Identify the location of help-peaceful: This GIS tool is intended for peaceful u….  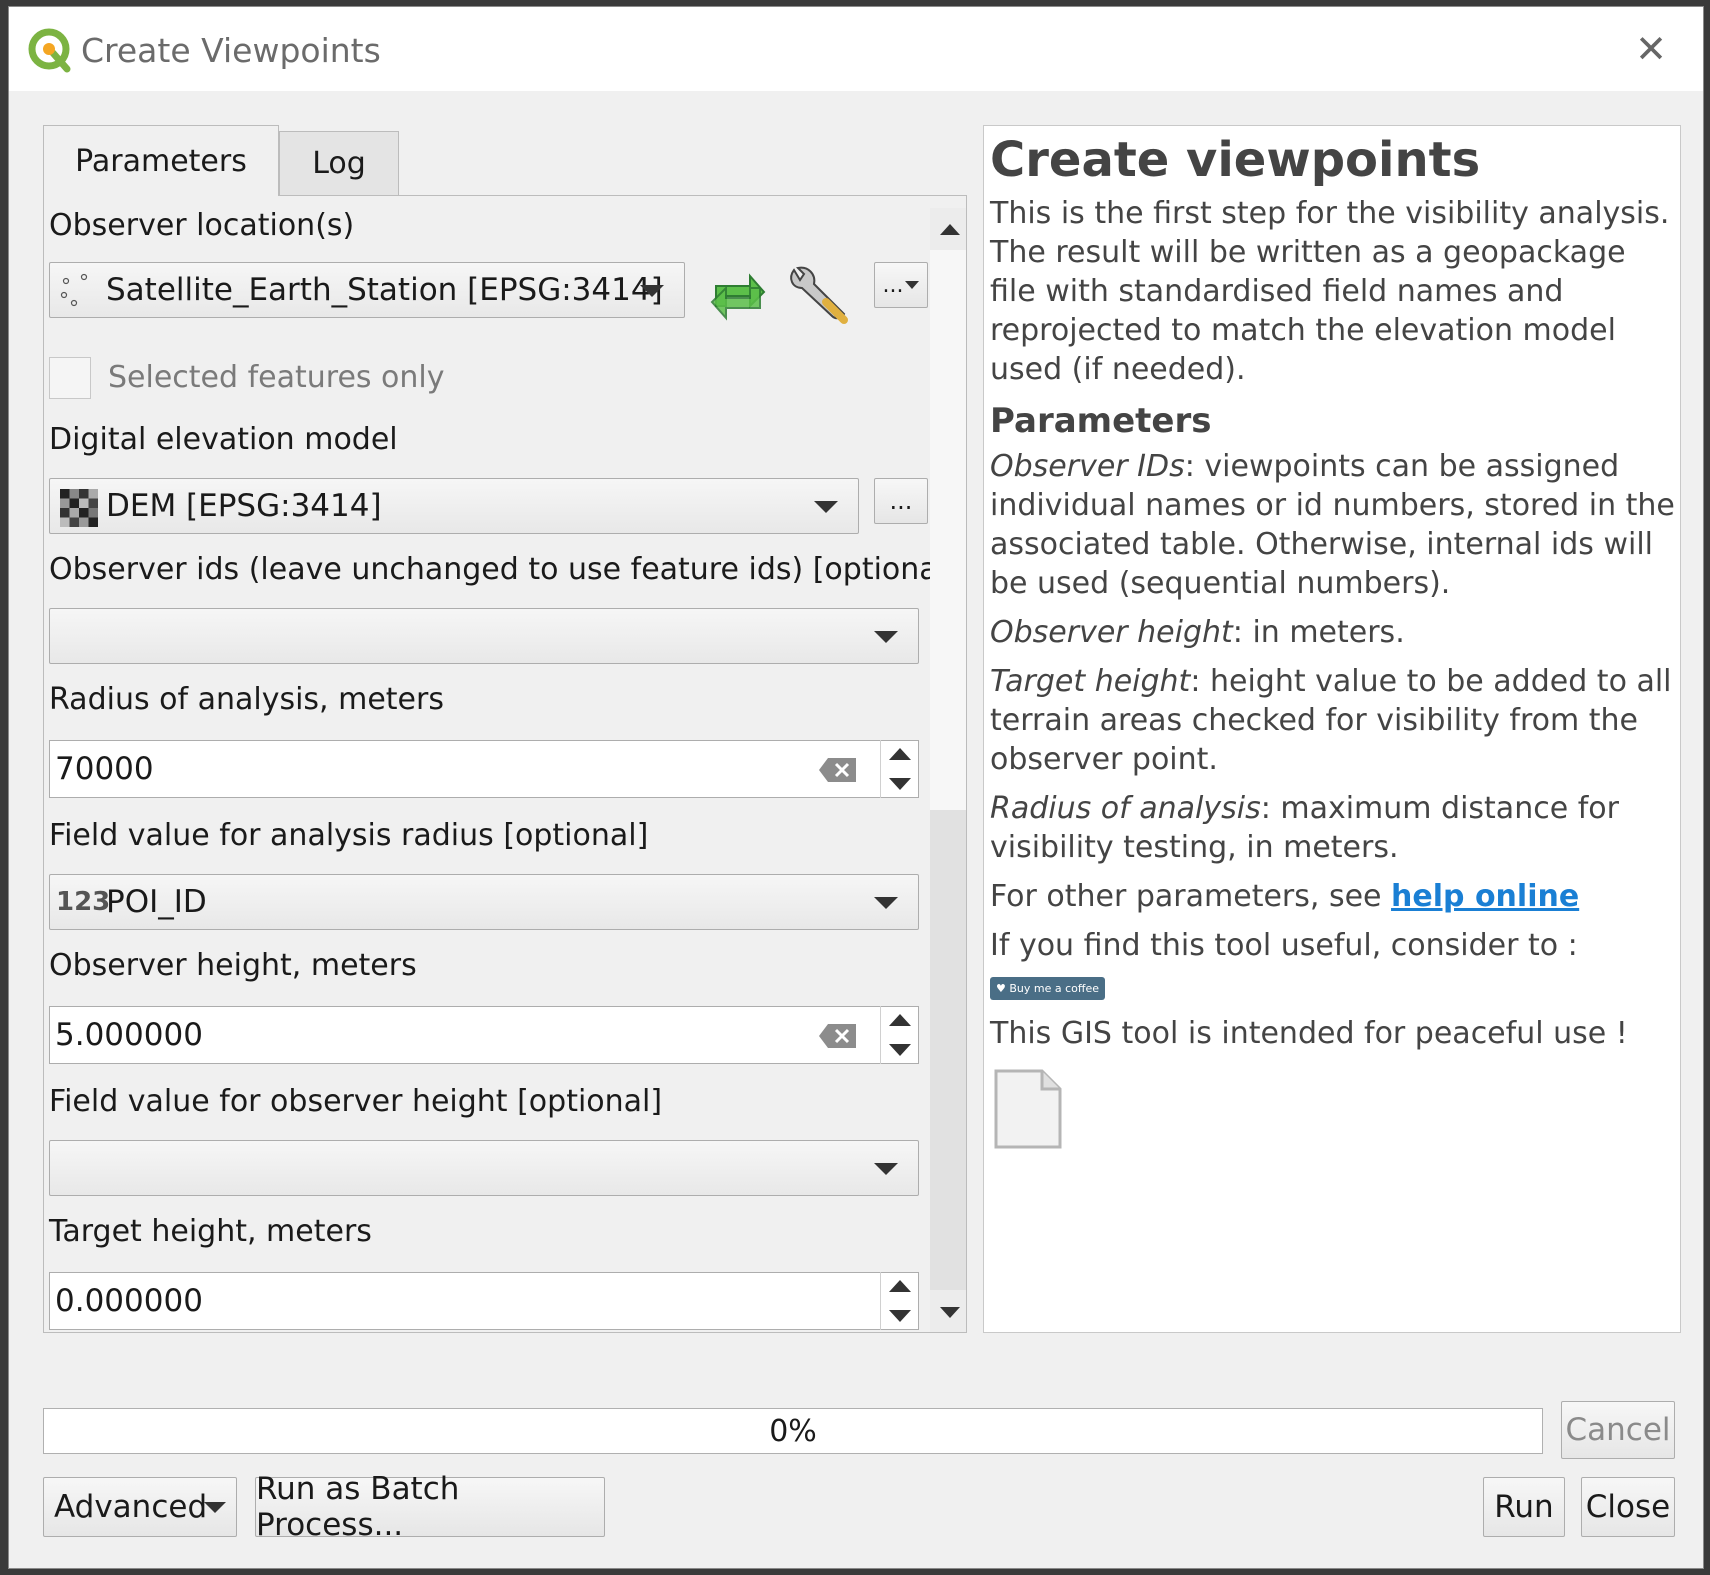
(1309, 1033).